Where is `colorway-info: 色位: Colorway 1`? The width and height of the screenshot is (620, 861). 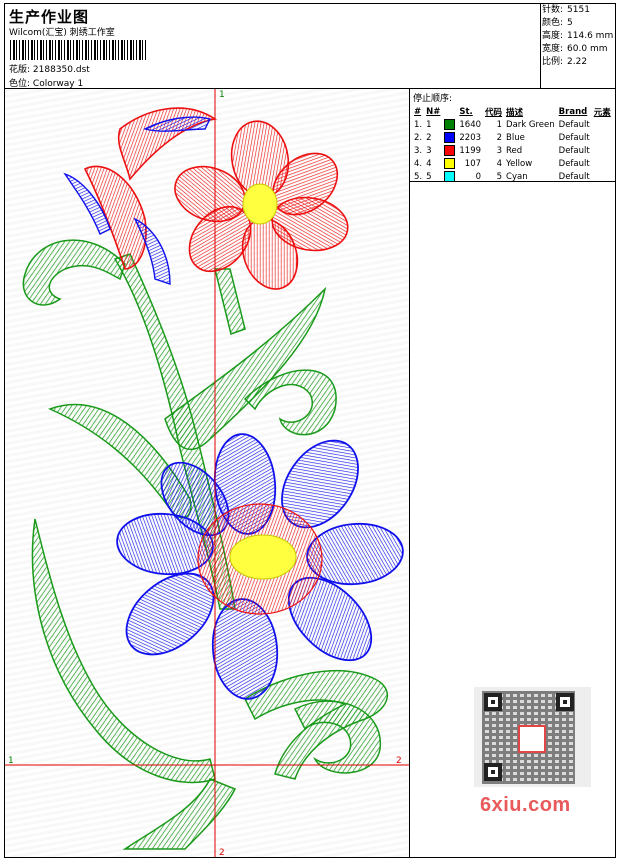
colorway-info: 色位: Colorway 1 is located at coordinates (46, 82).